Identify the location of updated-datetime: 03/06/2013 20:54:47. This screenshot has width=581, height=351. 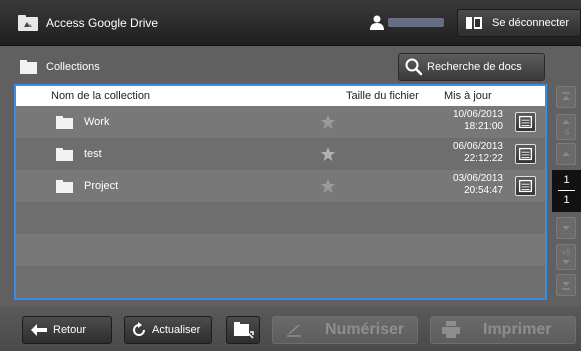
(478, 185).